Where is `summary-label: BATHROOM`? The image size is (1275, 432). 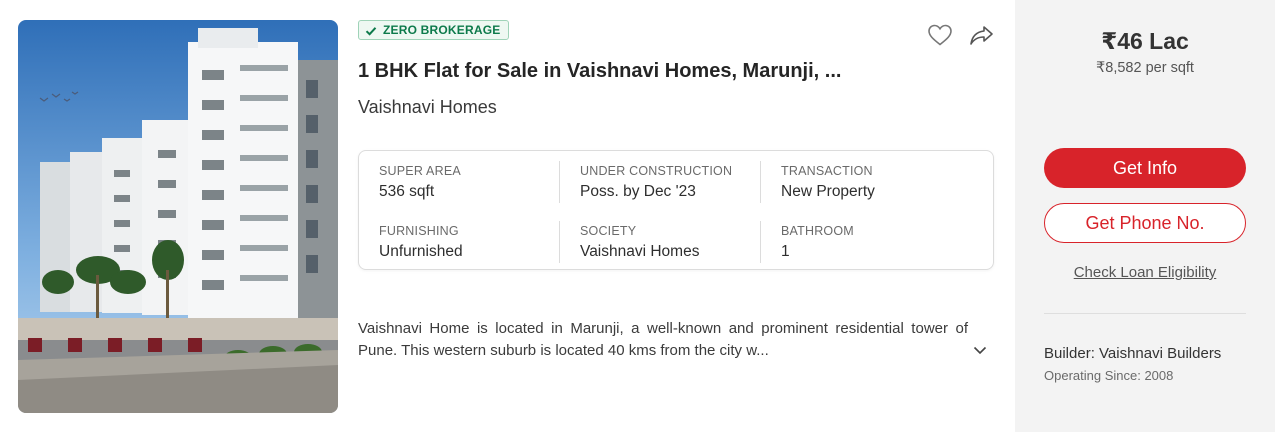
summary-label: BATHROOM is located at coordinates (817, 231).